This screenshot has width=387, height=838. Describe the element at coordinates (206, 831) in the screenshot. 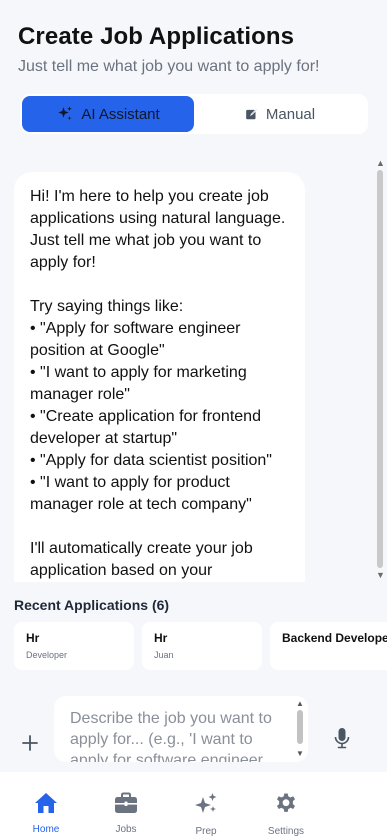

I see `nav-prep-label: Prep` at that location.